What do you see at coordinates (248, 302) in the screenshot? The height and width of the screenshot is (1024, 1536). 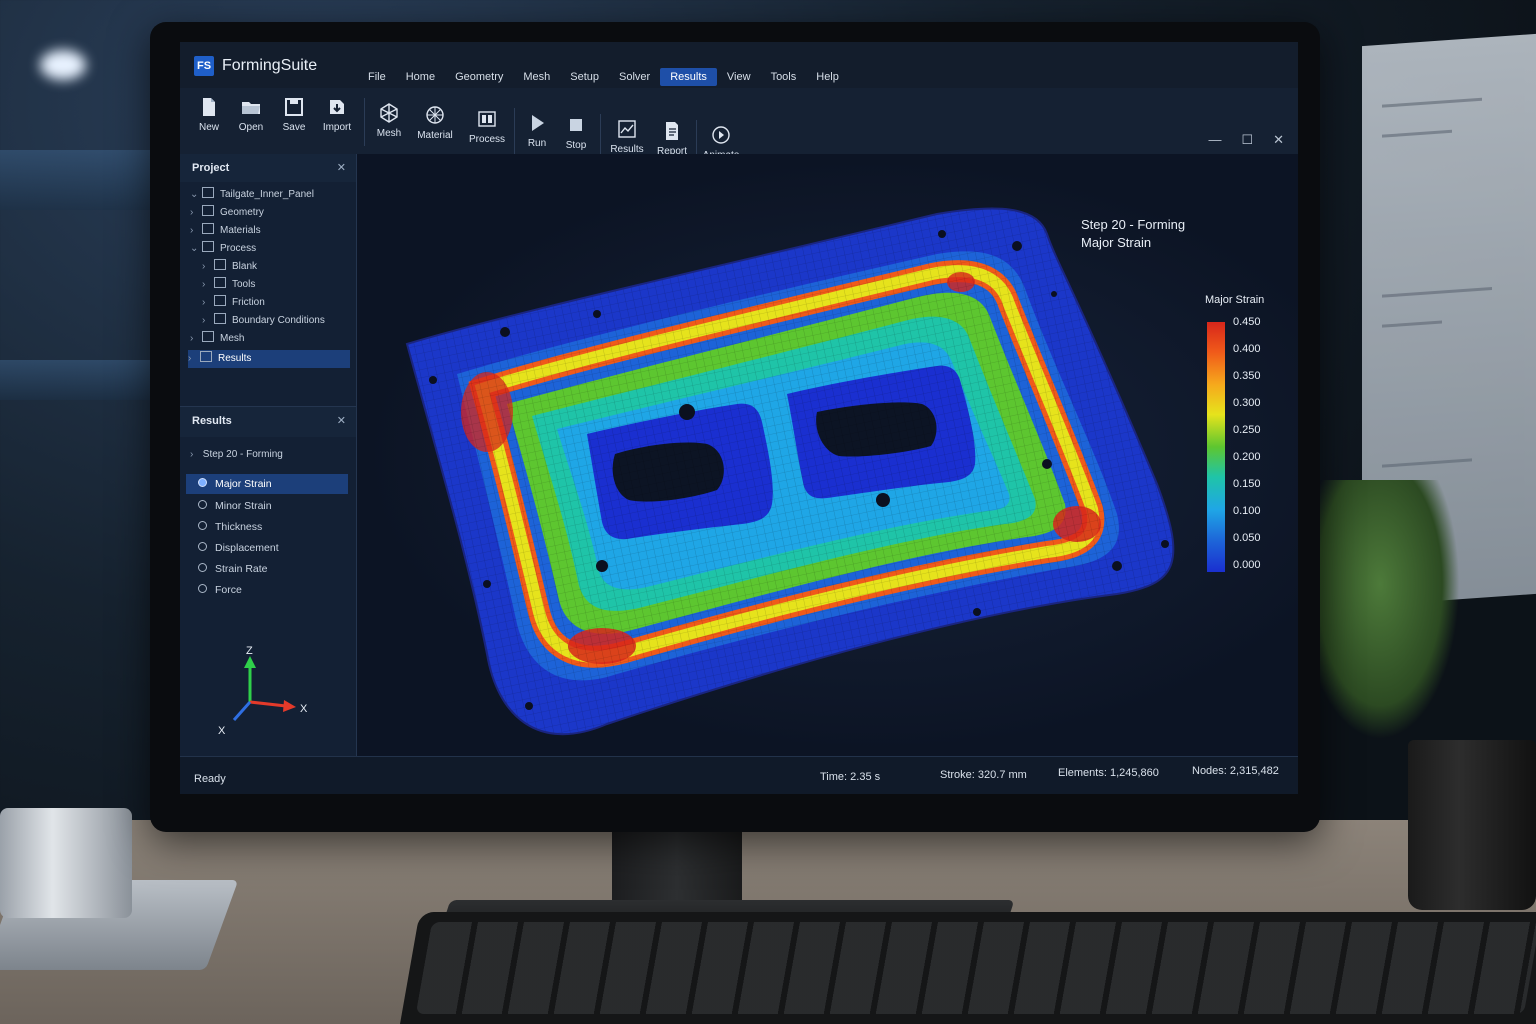 I see `tree-label: Friction` at bounding box center [248, 302].